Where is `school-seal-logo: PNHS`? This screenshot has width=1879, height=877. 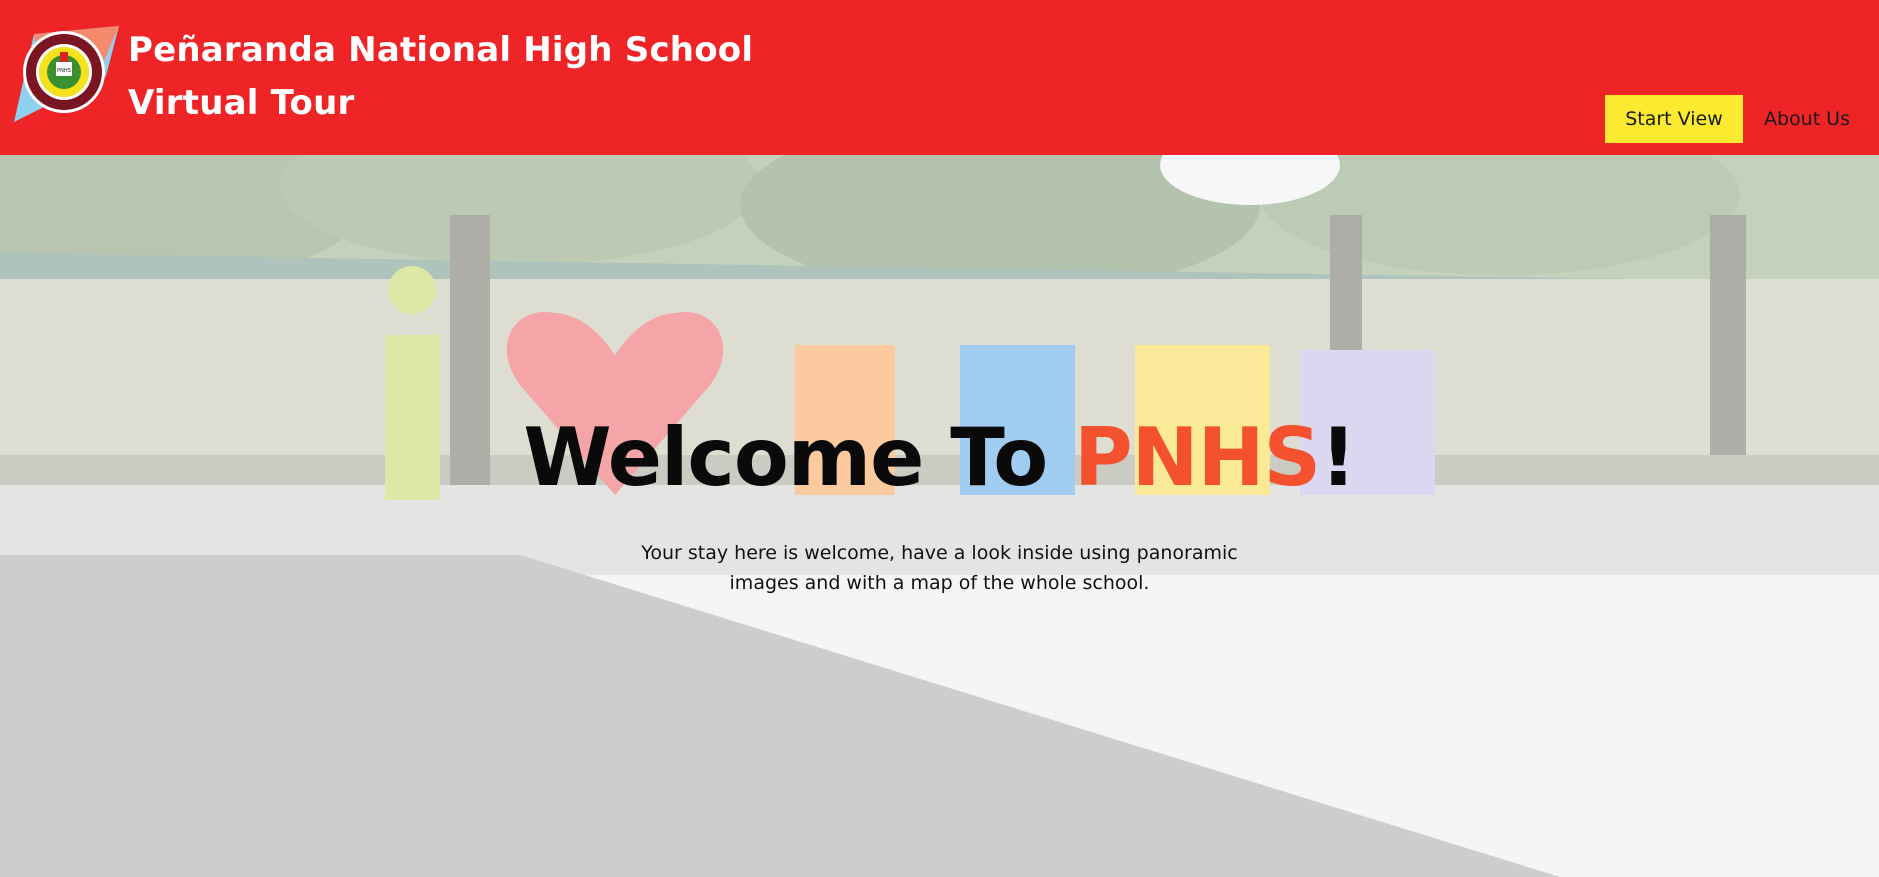
school-seal-logo: PNHS is located at coordinates (67, 74).